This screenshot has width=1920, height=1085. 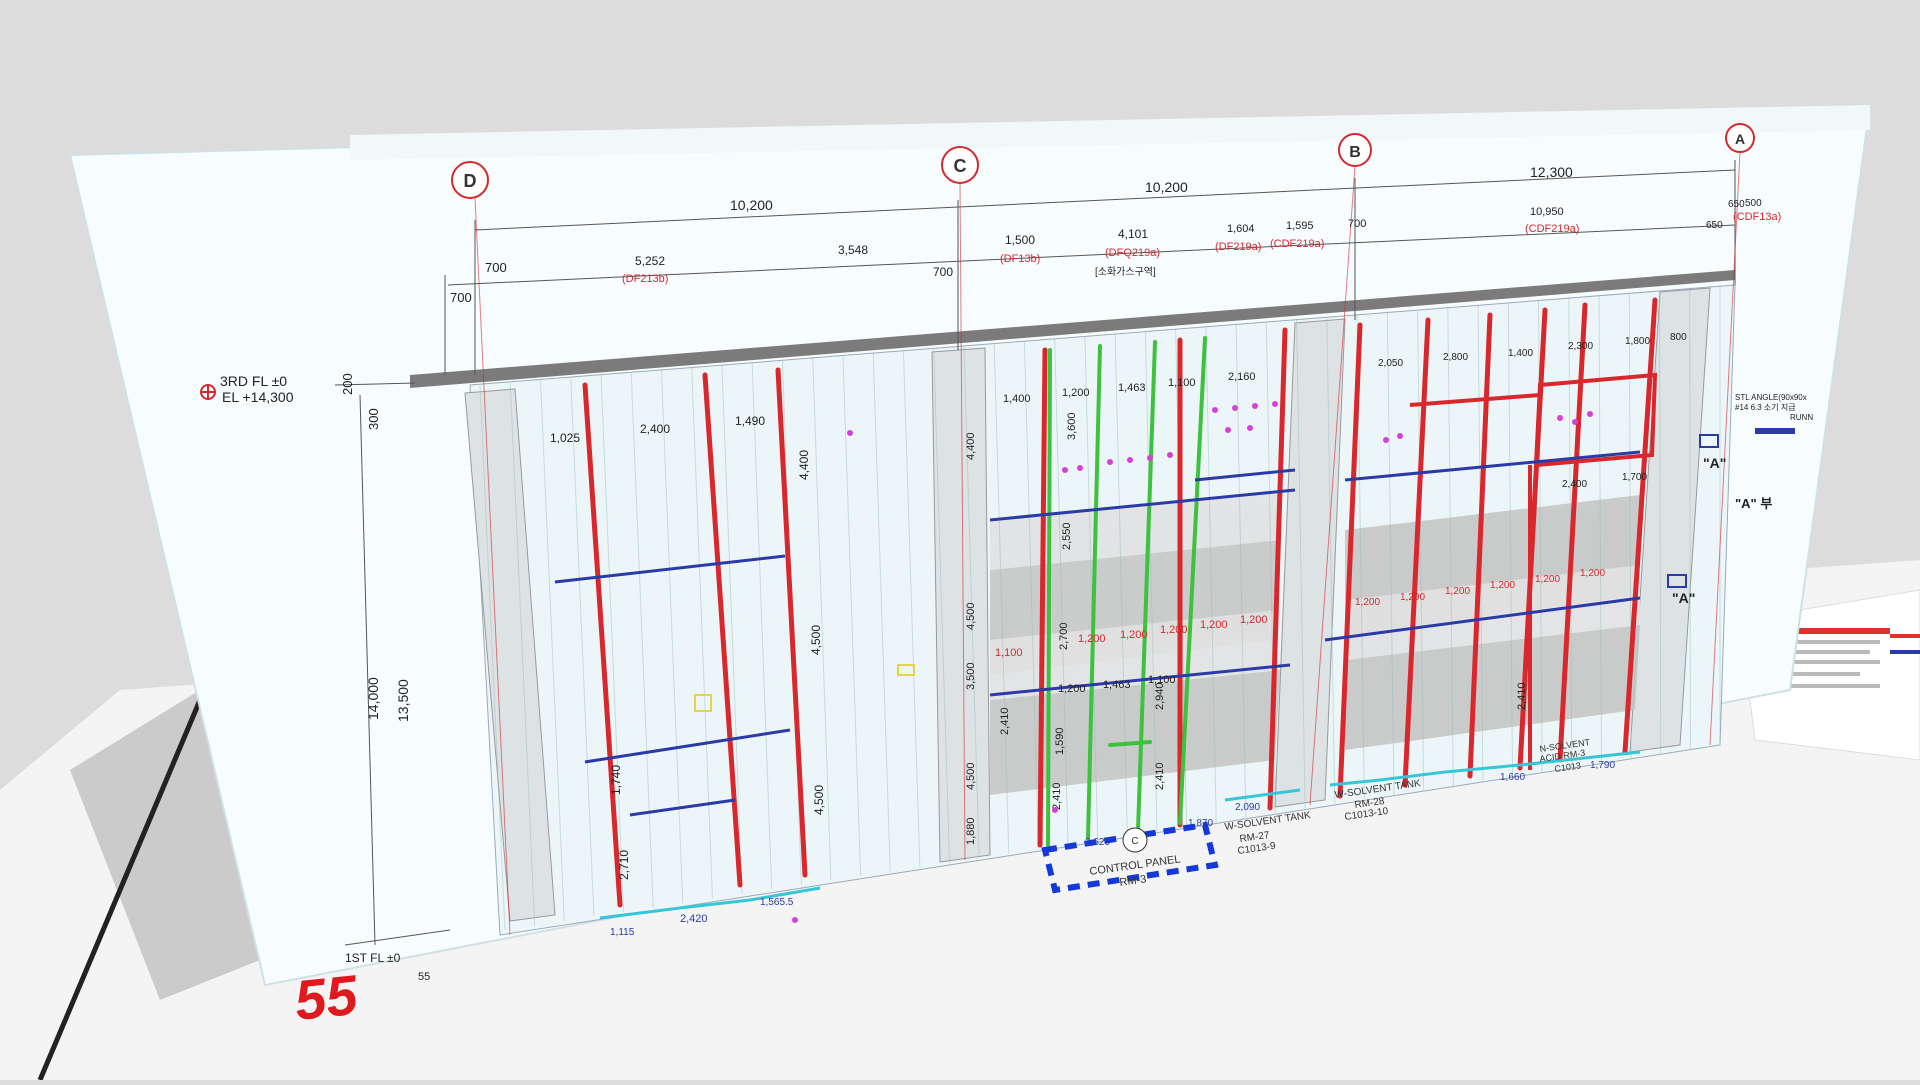 What do you see at coordinates (751, 205) in the screenshot?
I see `dim-bay-D-C: 10,200` at bounding box center [751, 205].